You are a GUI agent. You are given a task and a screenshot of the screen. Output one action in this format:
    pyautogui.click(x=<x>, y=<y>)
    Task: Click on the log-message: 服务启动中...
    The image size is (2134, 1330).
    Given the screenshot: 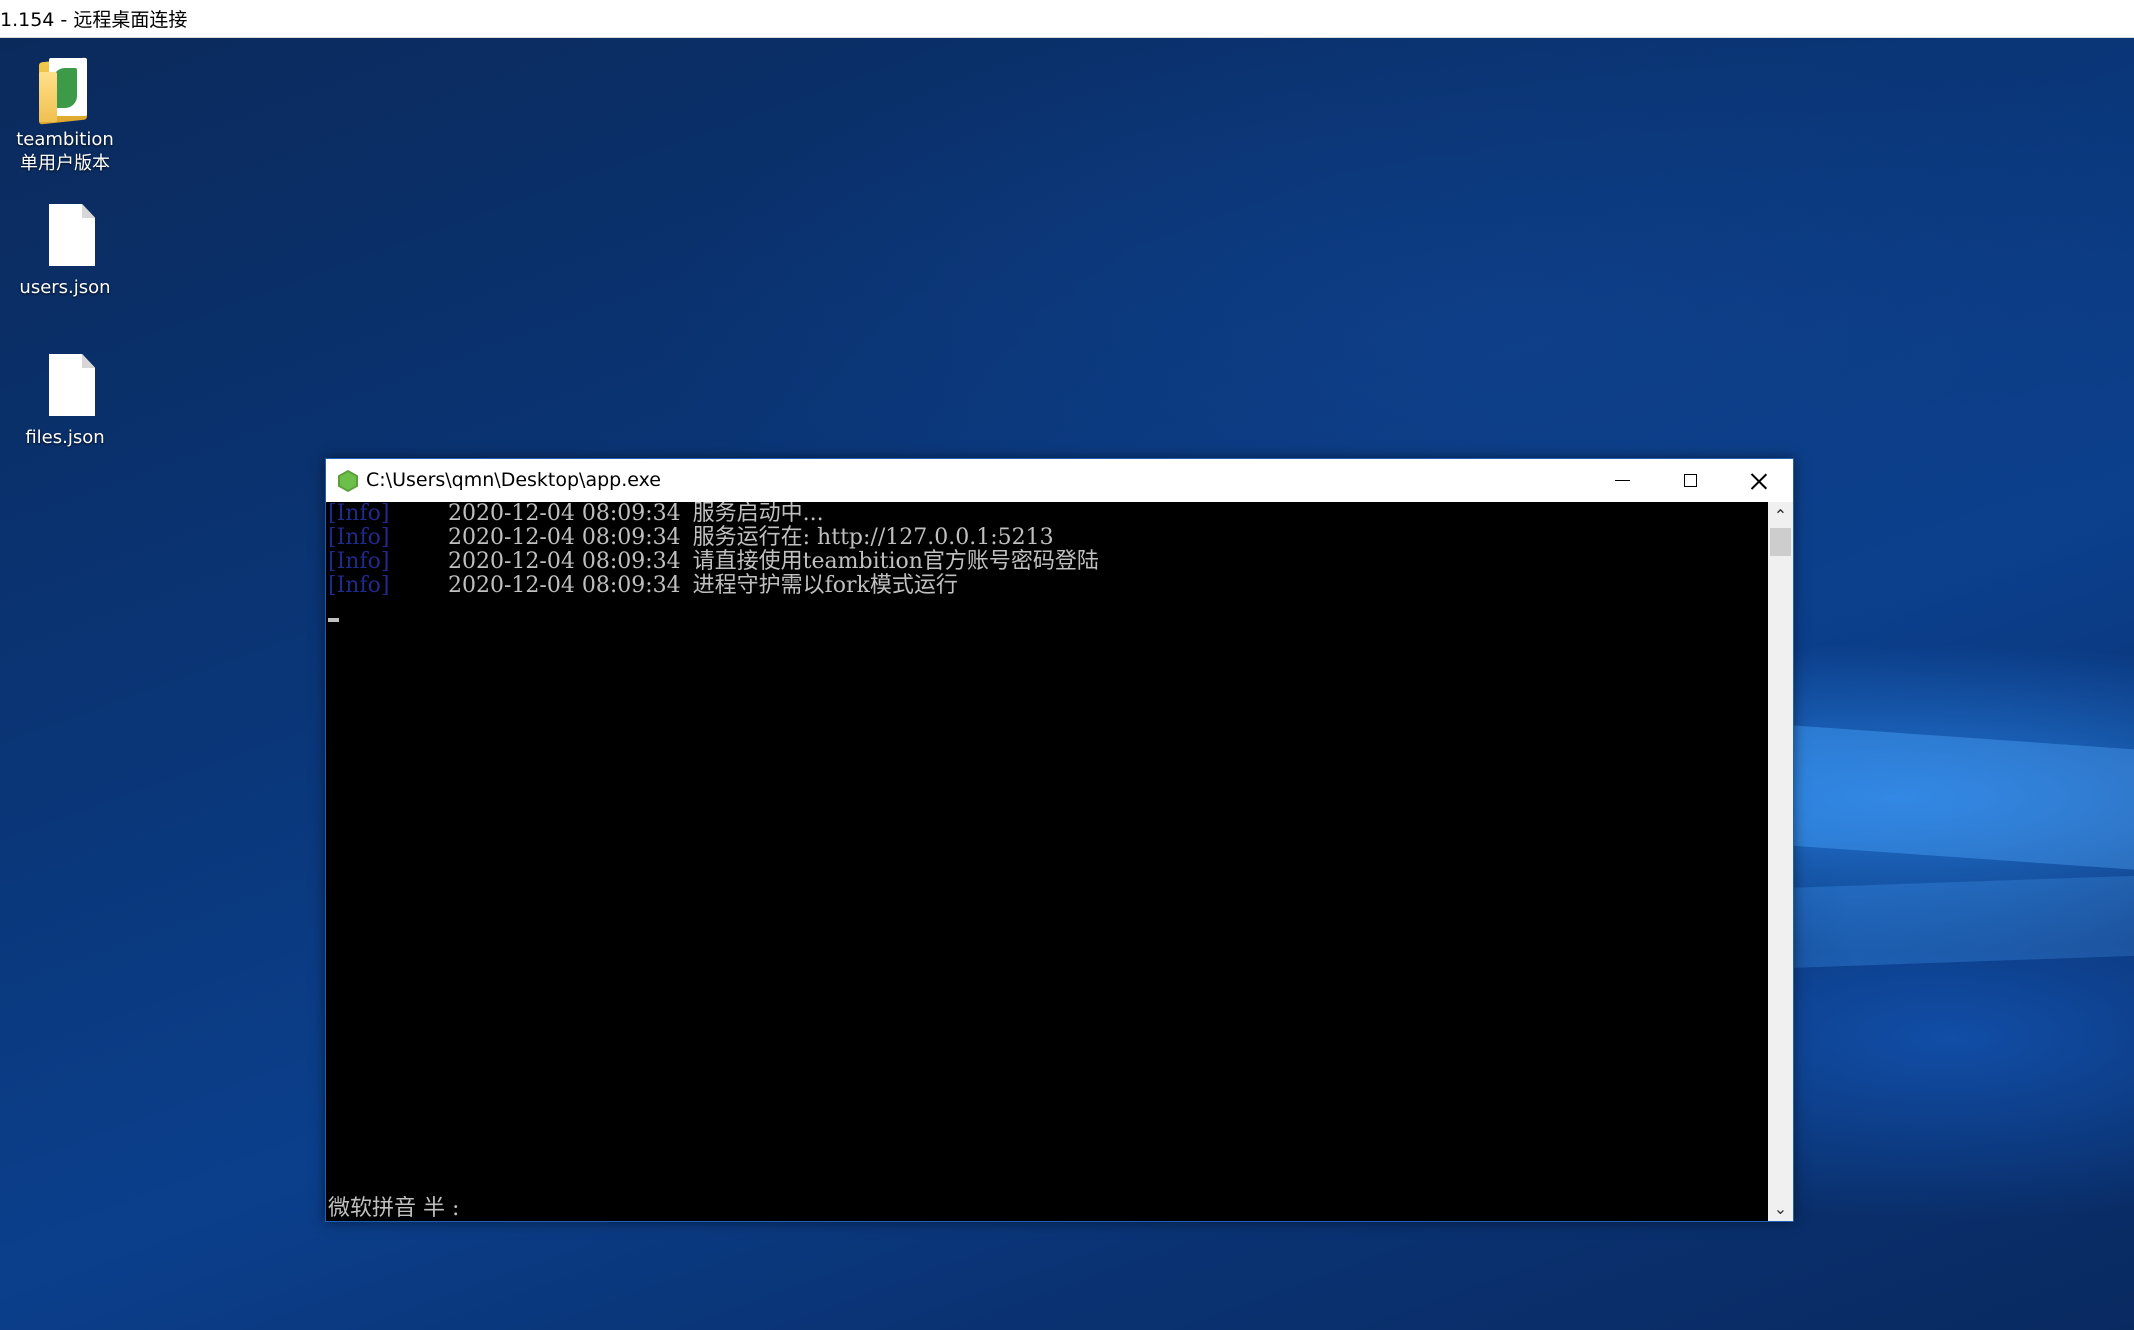 What is the action you would take?
    pyautogui.click(x=758, y=514)
    